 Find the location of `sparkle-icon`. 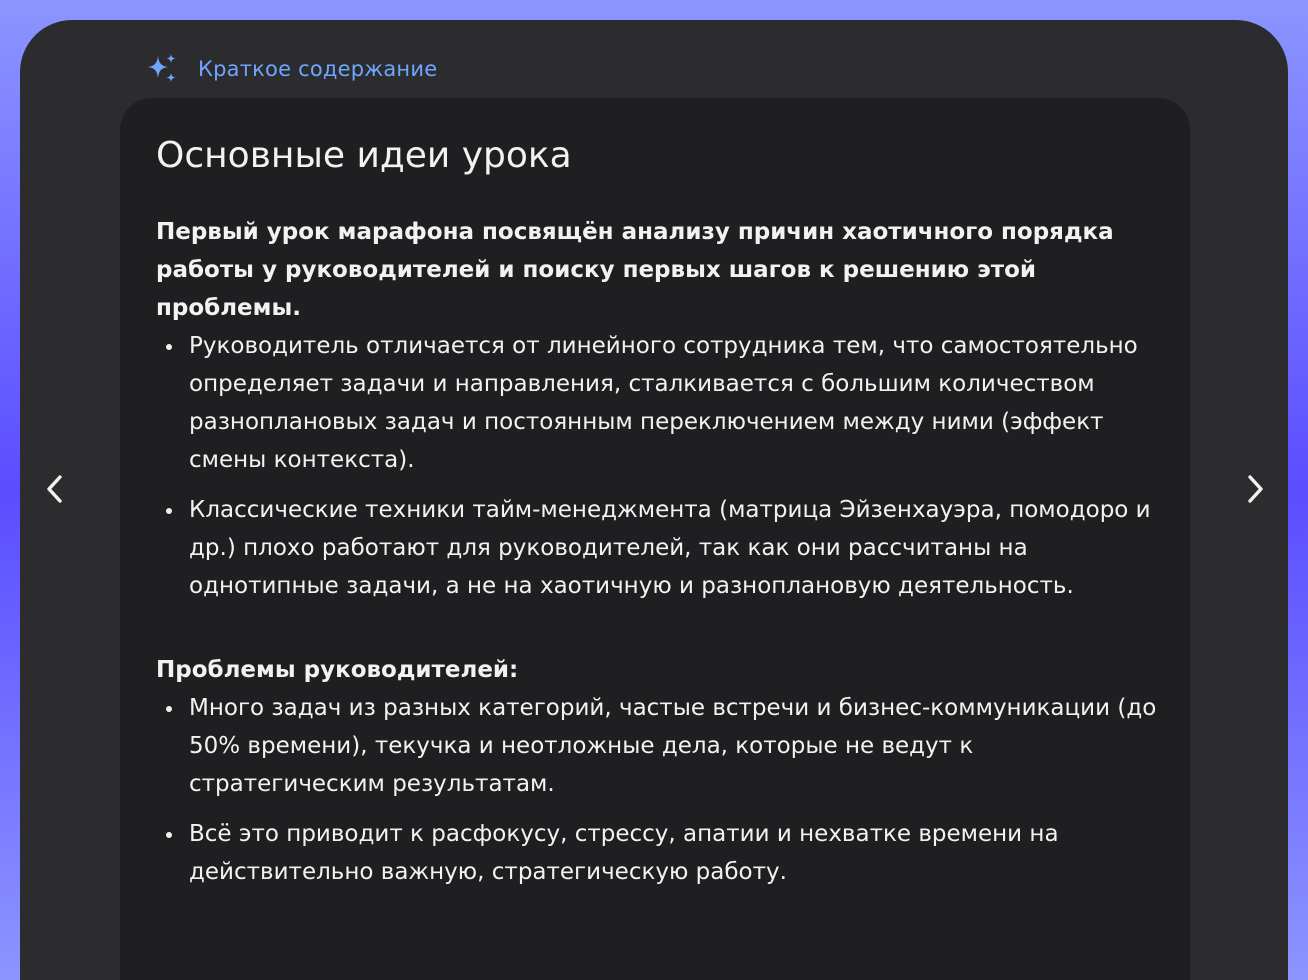

sparkle-icon is located at coordinates (163, 69).